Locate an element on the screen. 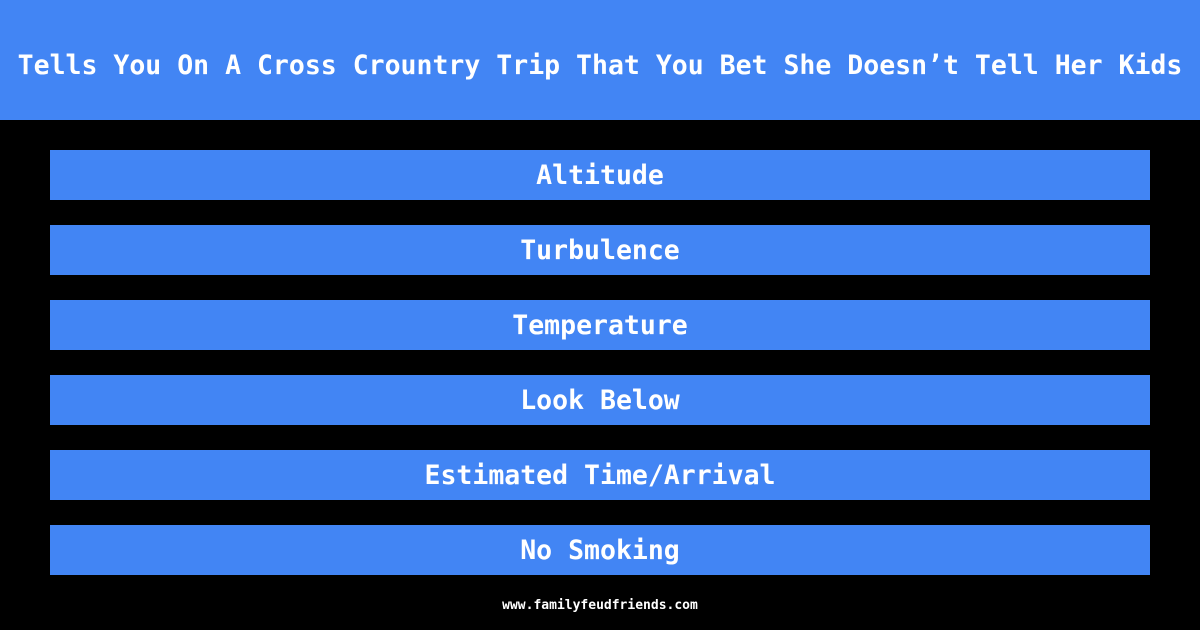 This screenshot has height=630, width=1200. answer-item: Temperature is located at coordinates (600, 325).